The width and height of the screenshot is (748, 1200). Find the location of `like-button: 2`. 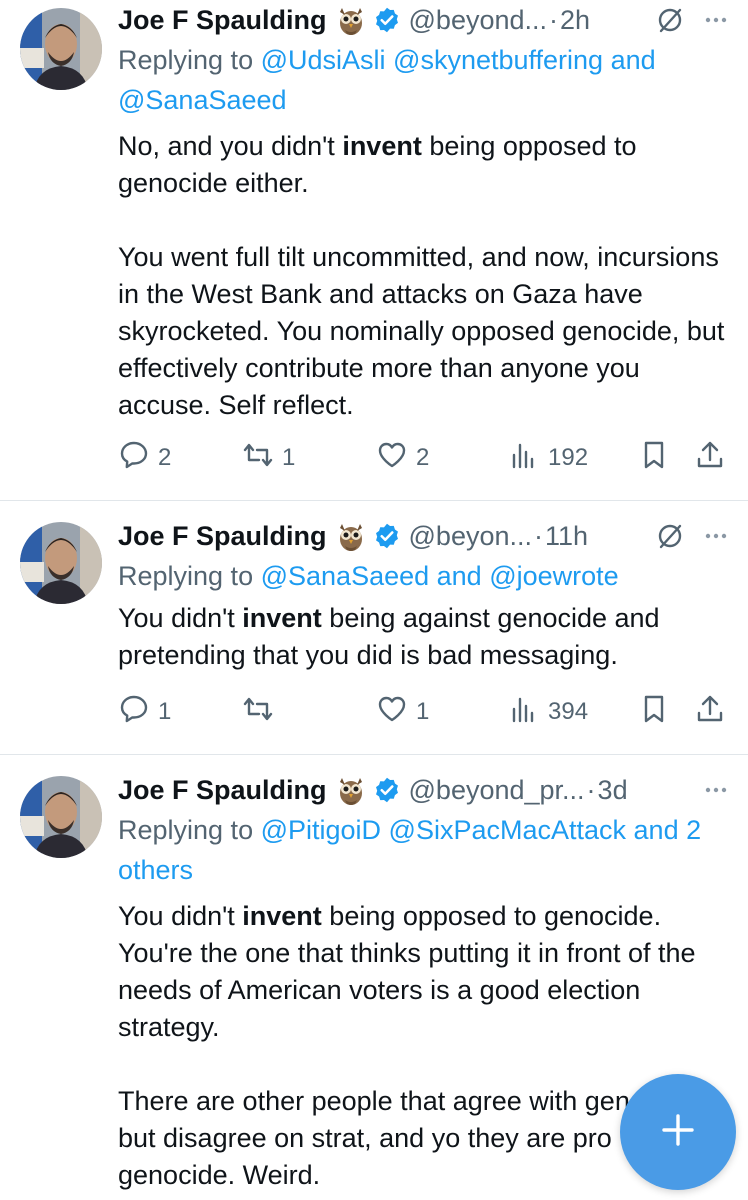

like-button: 2 is located at coordinates (442, 458).